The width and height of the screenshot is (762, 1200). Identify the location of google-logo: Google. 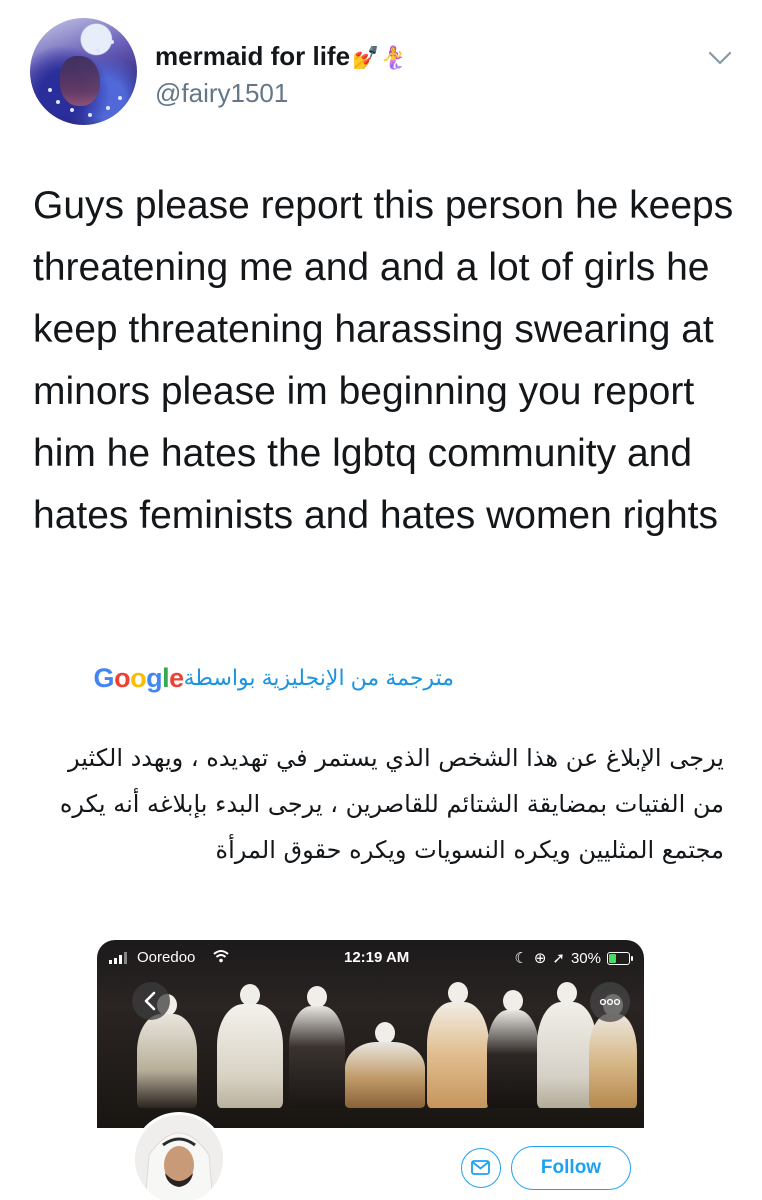
(139, 677).